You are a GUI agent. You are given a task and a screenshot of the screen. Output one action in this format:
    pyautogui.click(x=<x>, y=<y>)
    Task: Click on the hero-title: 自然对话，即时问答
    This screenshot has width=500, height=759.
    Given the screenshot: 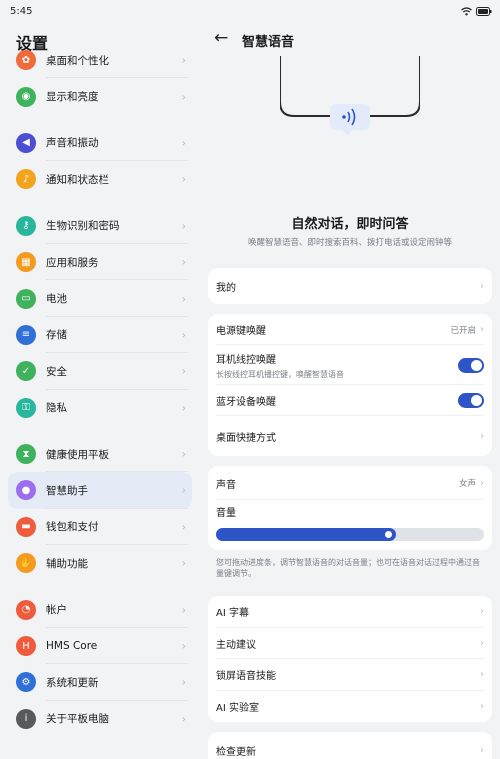 What is the action you would take?
    pyautogui.click(x=350, y=224)
    